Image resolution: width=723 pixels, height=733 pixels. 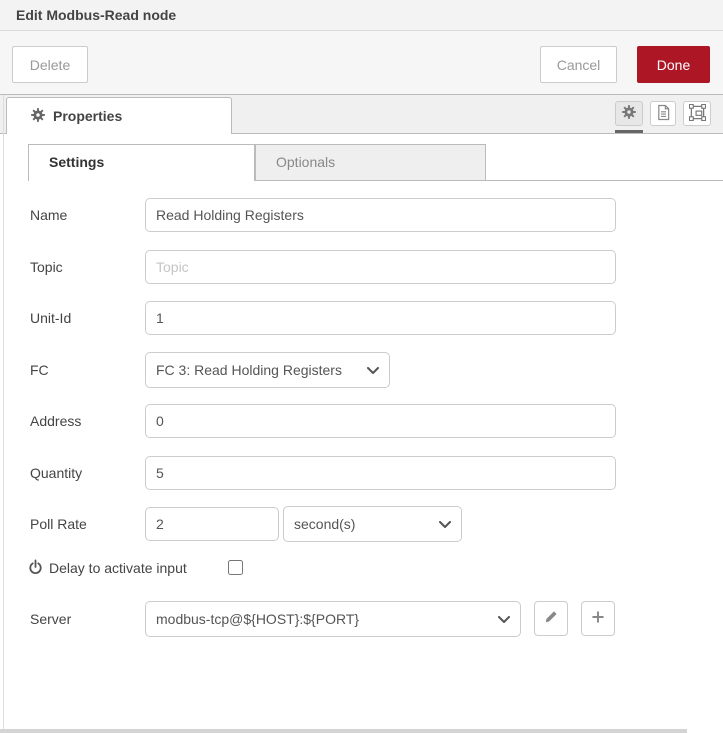 I want to click on description-icon, so click(x=663, y=114).